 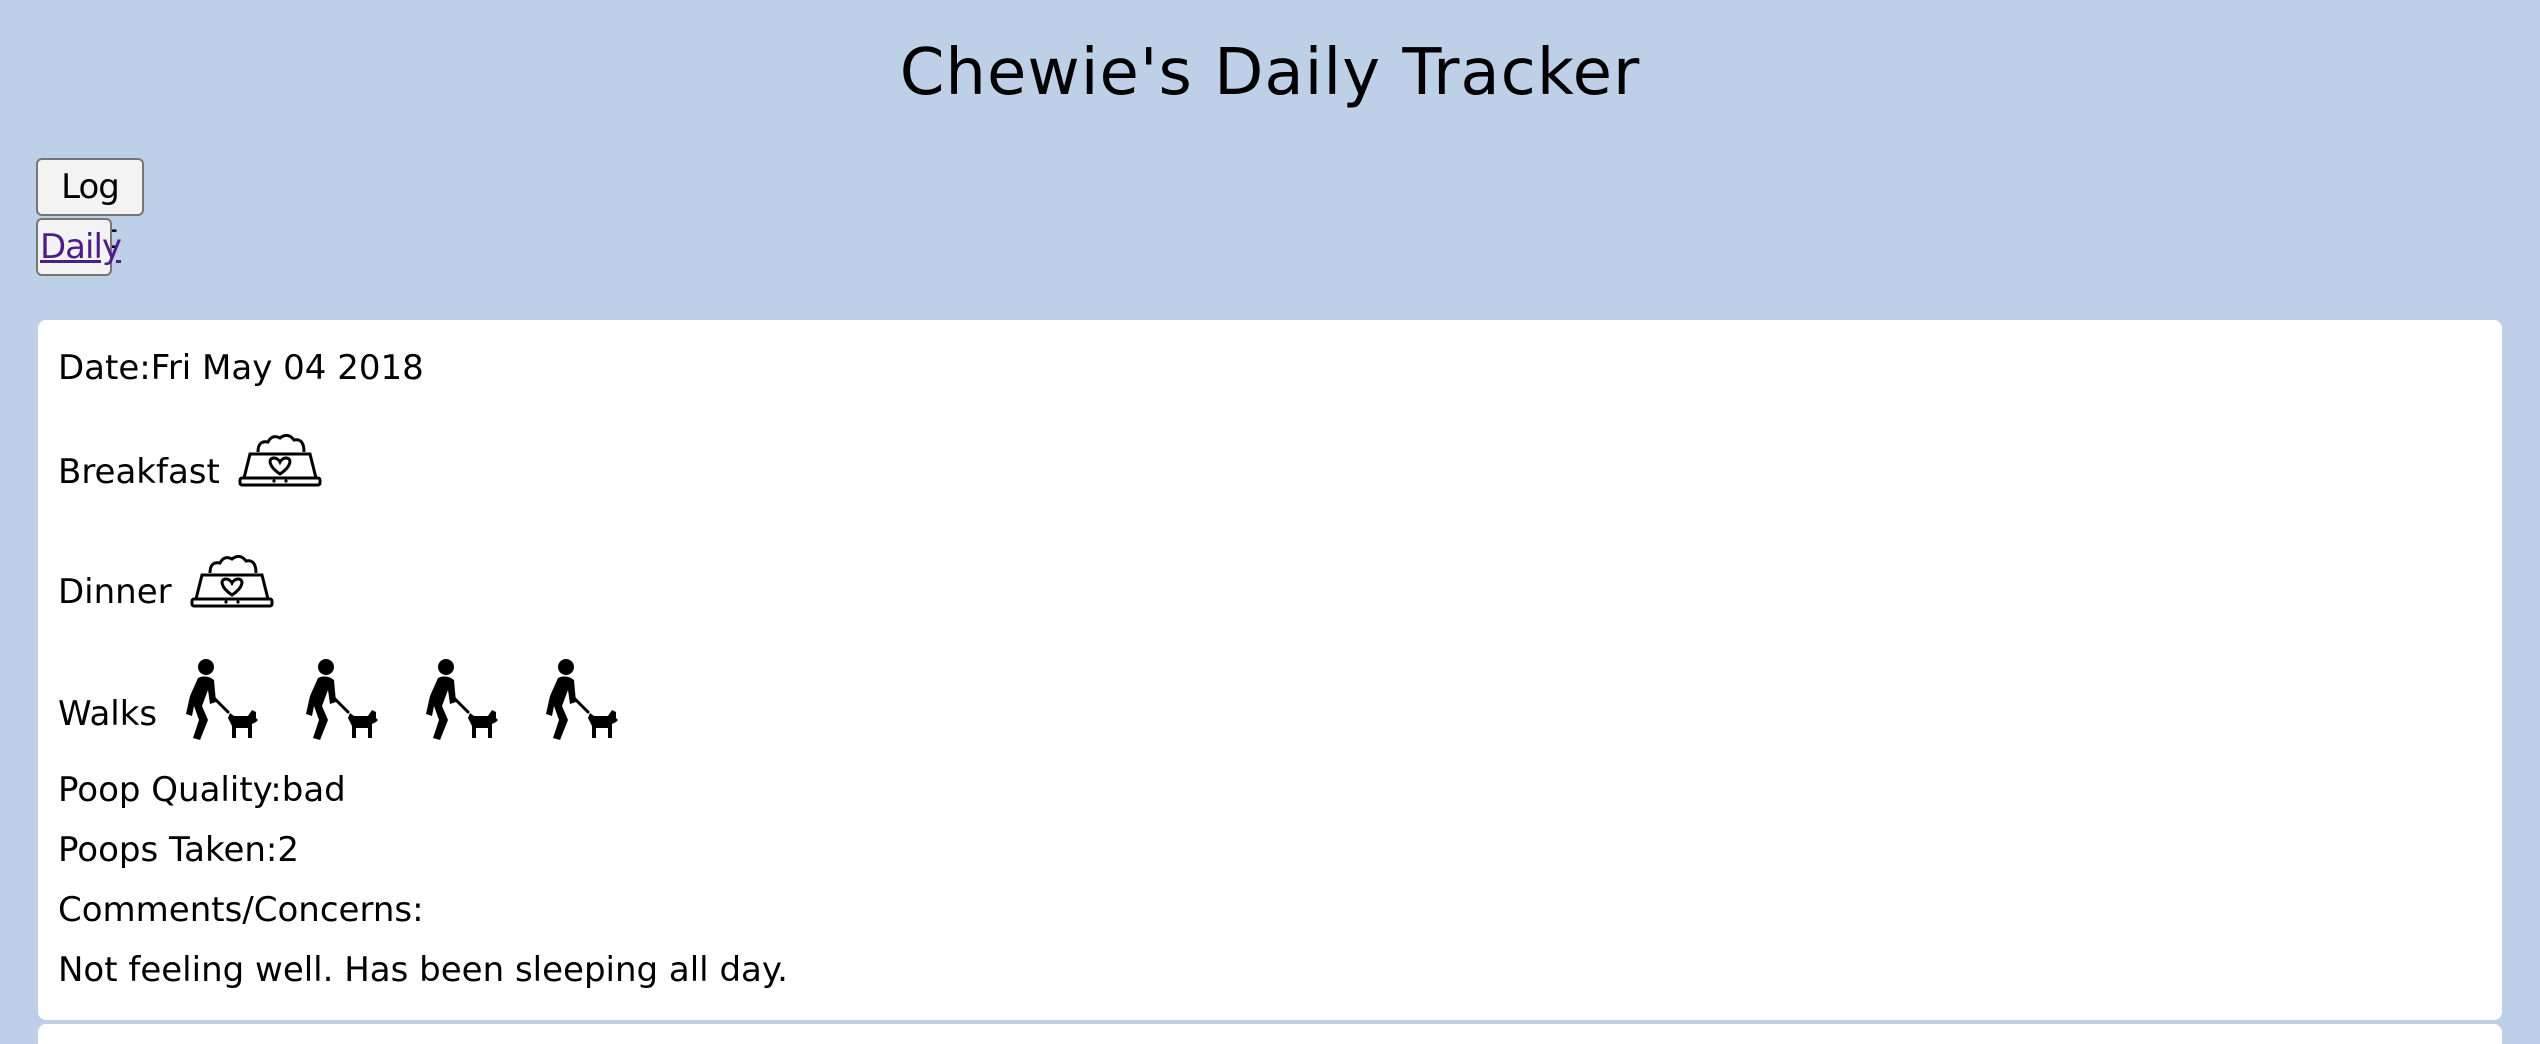 What do you see at coordinates (79, 247) in the screenshot?
I see `daily-link-button: Daily` at bounding box center [79, 247].